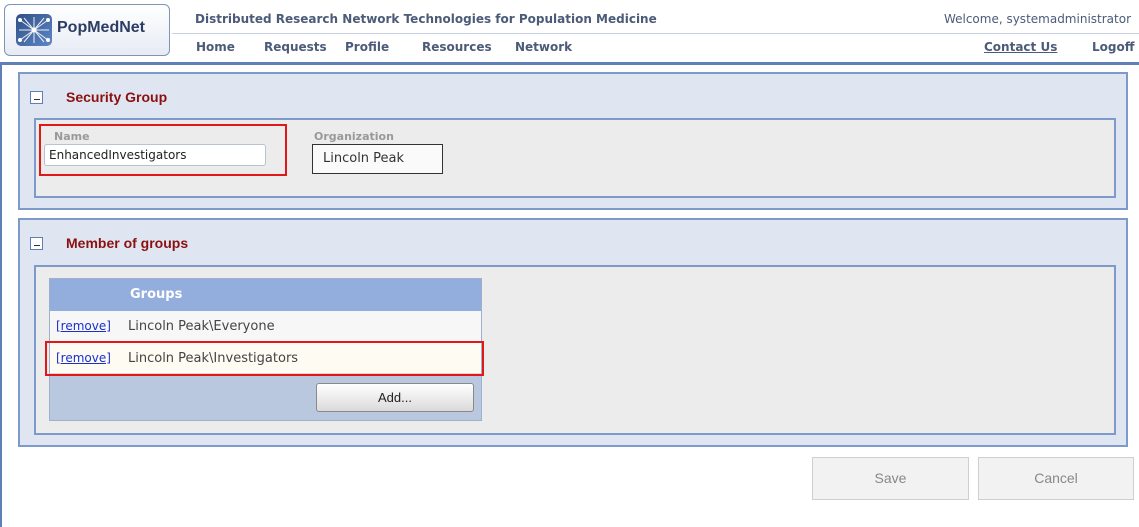  Describe the element at coordinates (1020, 47) in the screenshot. I see `nav-contact-us: Contact Us` at that location.